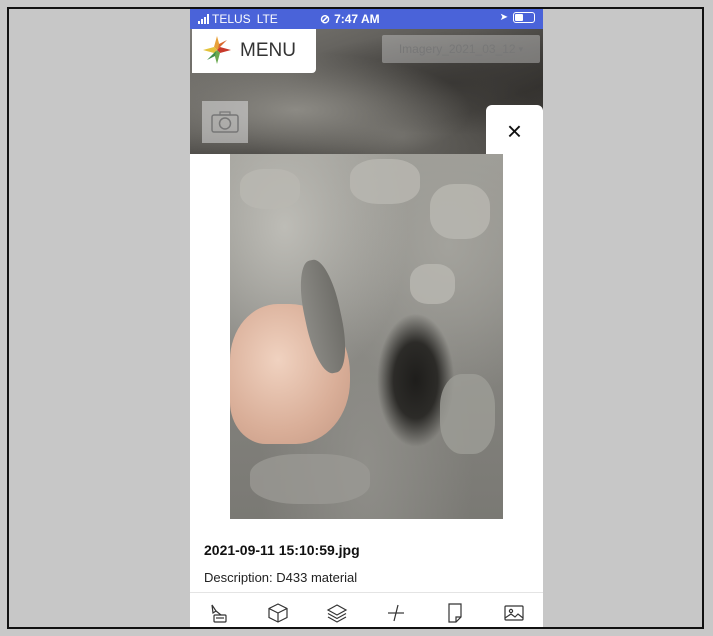 The height and width of the screenshot is (636, 713). What do you see at coordinates (268, 50) in the screenshot?
I see `menu-label: MENU` at bounding box center [268, 50].